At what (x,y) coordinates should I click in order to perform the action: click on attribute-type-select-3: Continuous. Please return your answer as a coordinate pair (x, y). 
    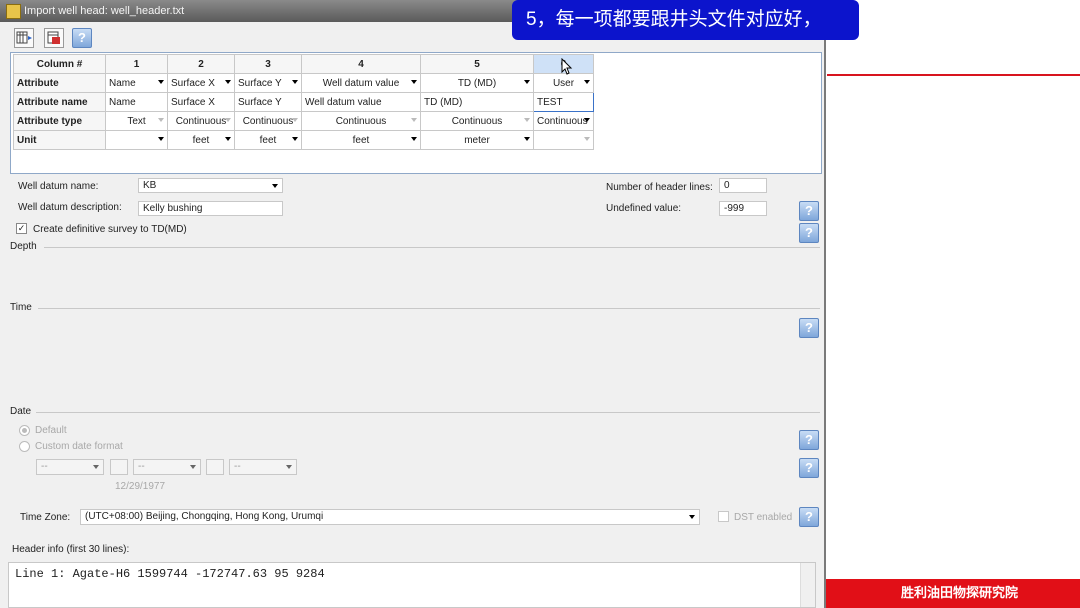
    Looking at the image, I should click on (268, 121).